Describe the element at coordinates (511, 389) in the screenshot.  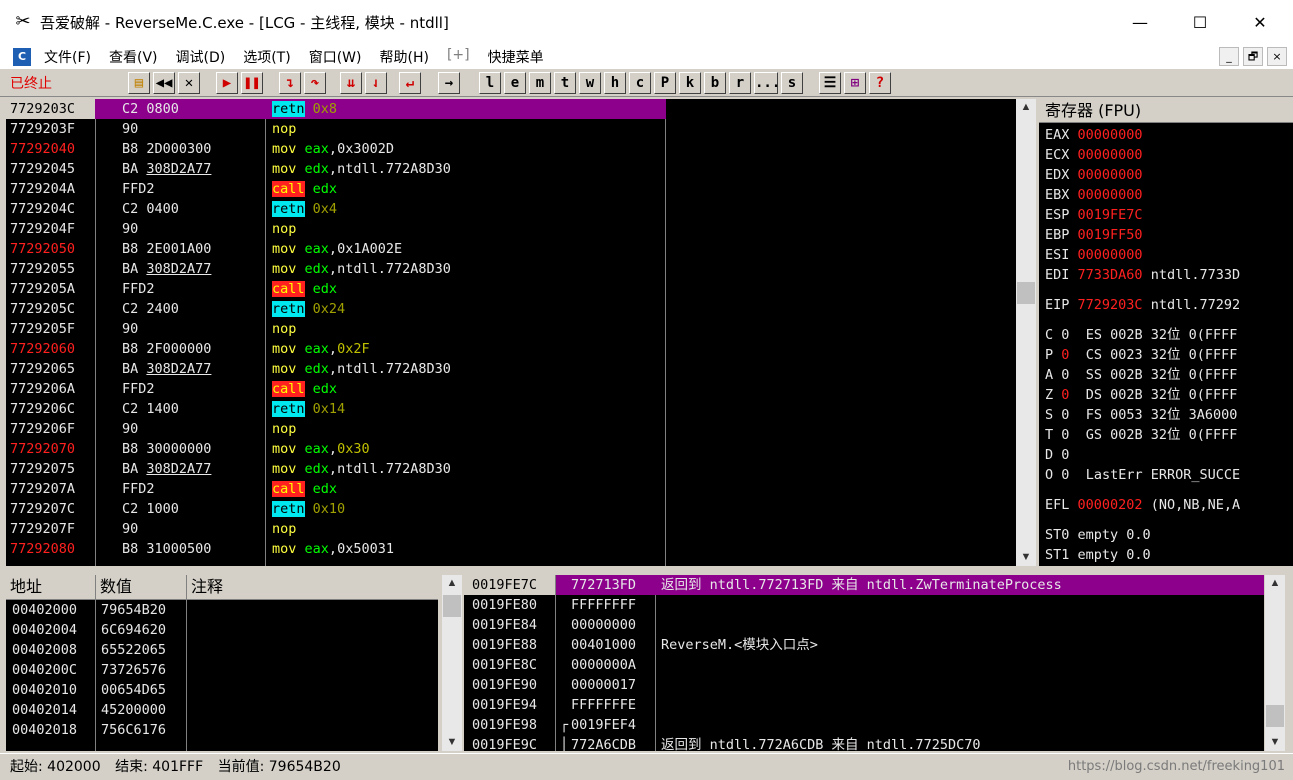
I see `disasm-row: 7729206A FFD2 call edx` at that location.